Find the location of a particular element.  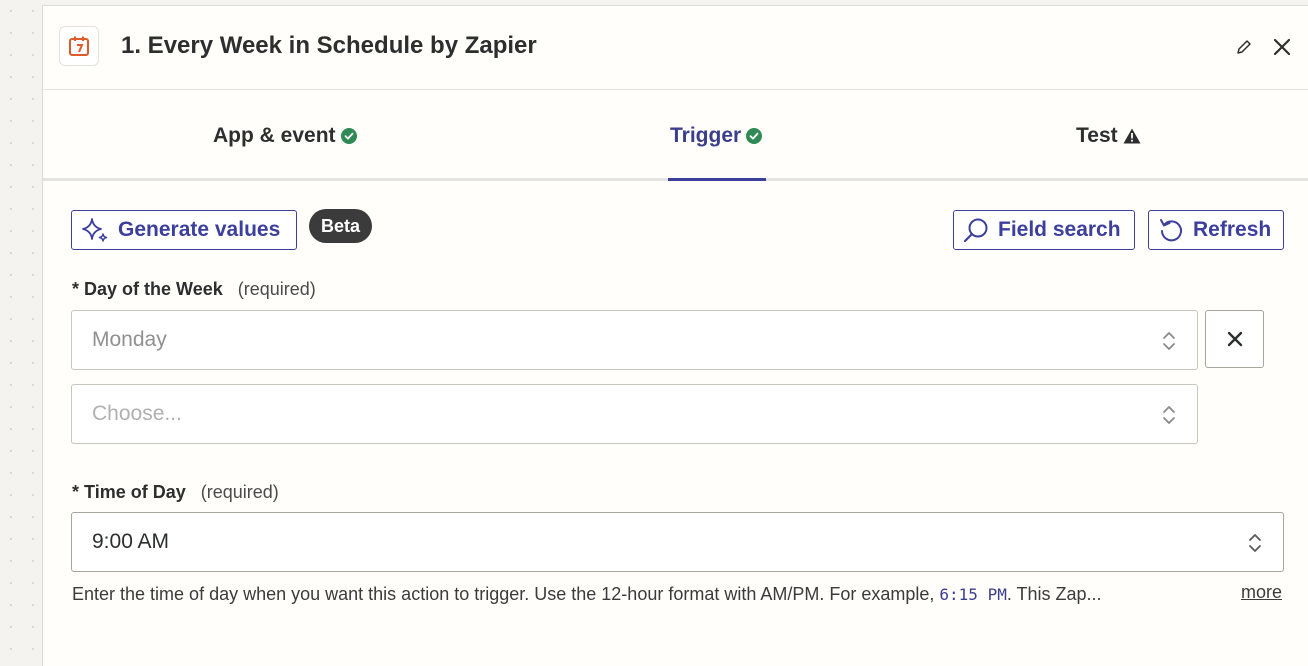

refresh-icon is located at coordinates (1171, 230).